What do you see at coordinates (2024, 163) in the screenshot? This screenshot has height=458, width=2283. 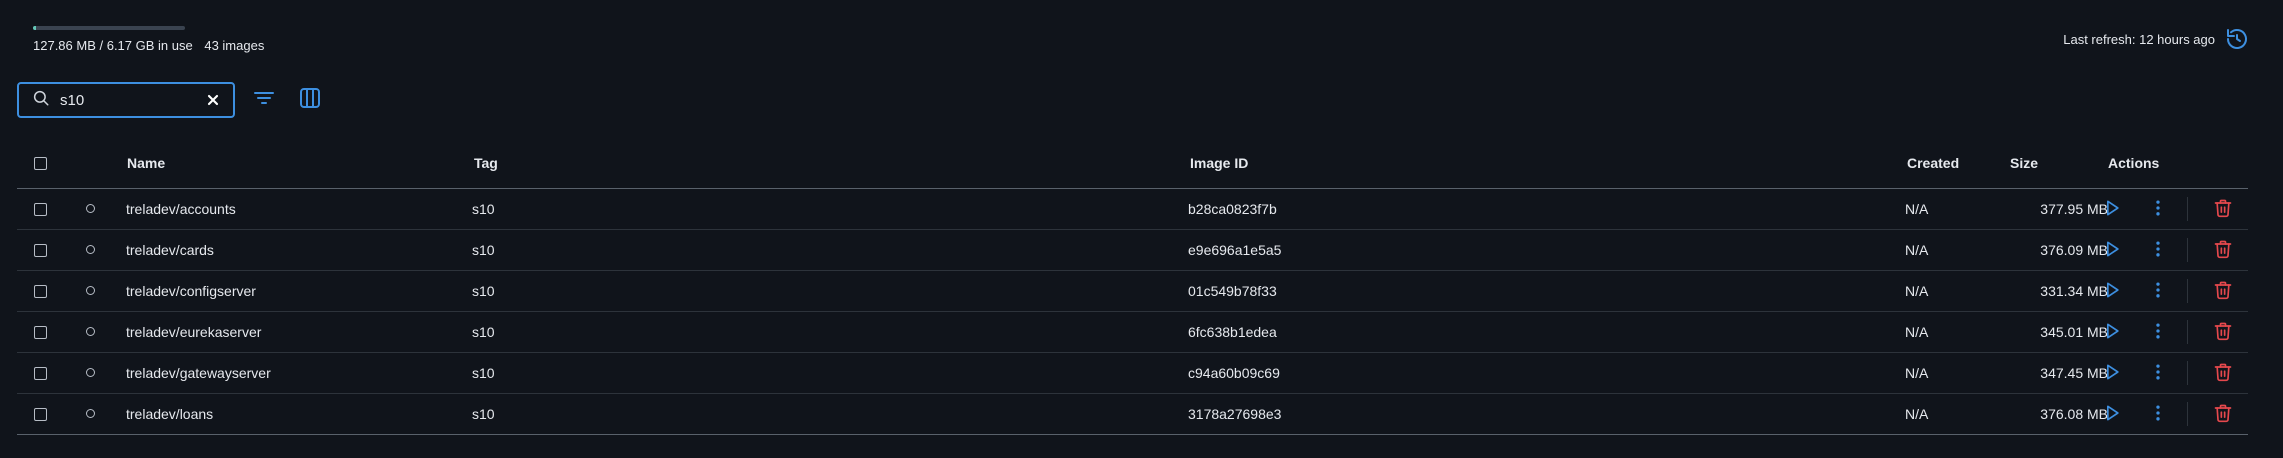 I see `header-size: Size` at bounding box center [2024, 163].